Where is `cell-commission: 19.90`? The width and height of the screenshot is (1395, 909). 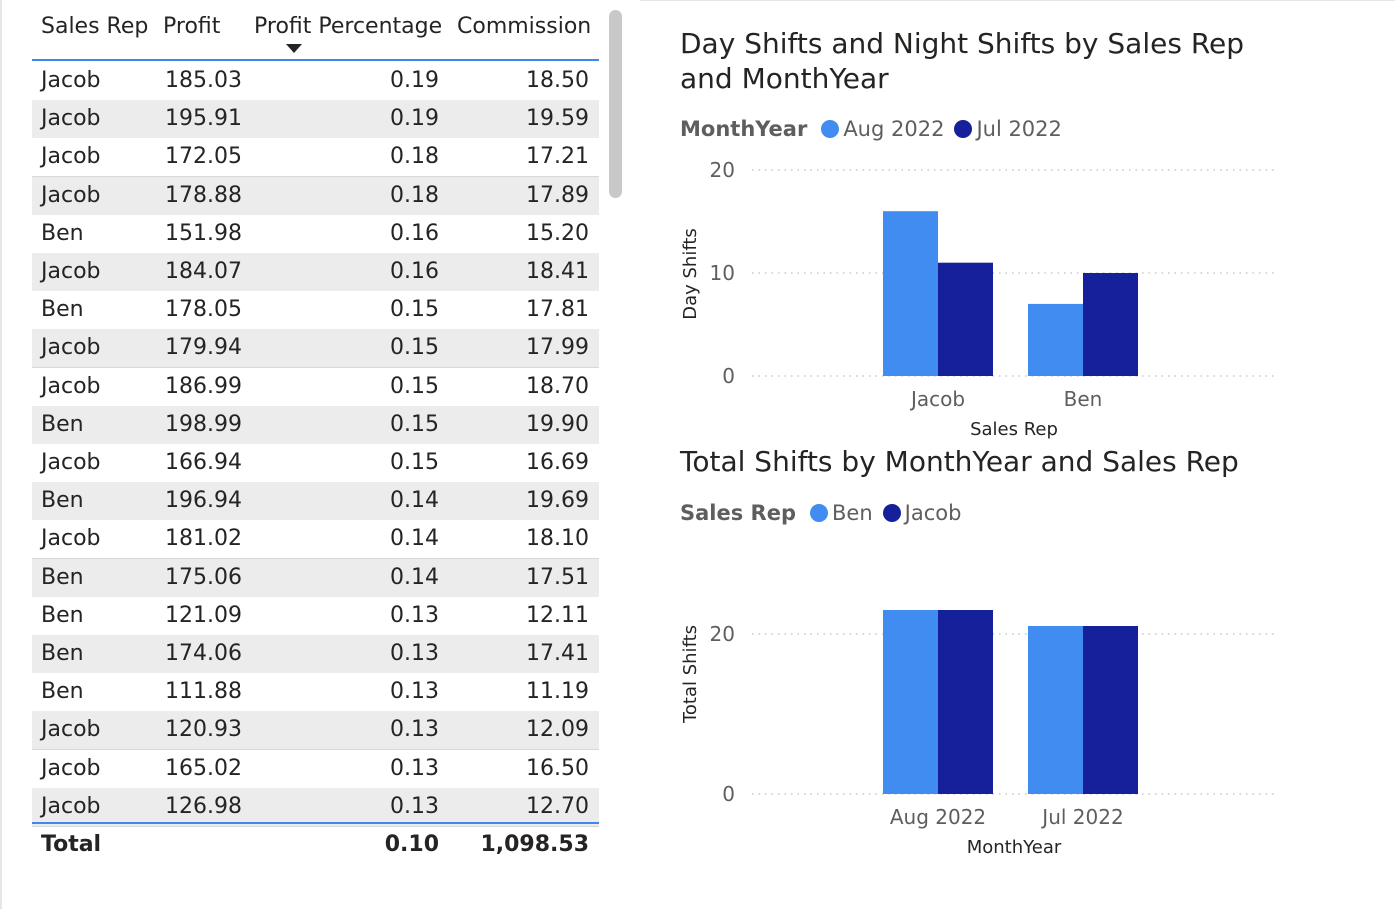
cell-commission: 19.90 is located at coordinates (557, 424).